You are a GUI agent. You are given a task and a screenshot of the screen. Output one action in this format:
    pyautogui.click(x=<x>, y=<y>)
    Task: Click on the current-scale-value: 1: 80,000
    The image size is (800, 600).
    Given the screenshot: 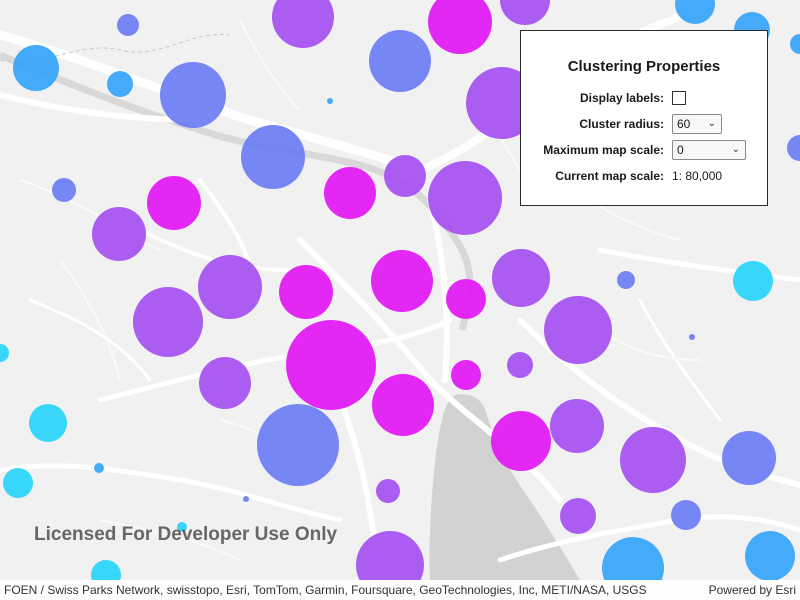 What is the action you would take?
    pyautogui.click(x=697, y=176)
    